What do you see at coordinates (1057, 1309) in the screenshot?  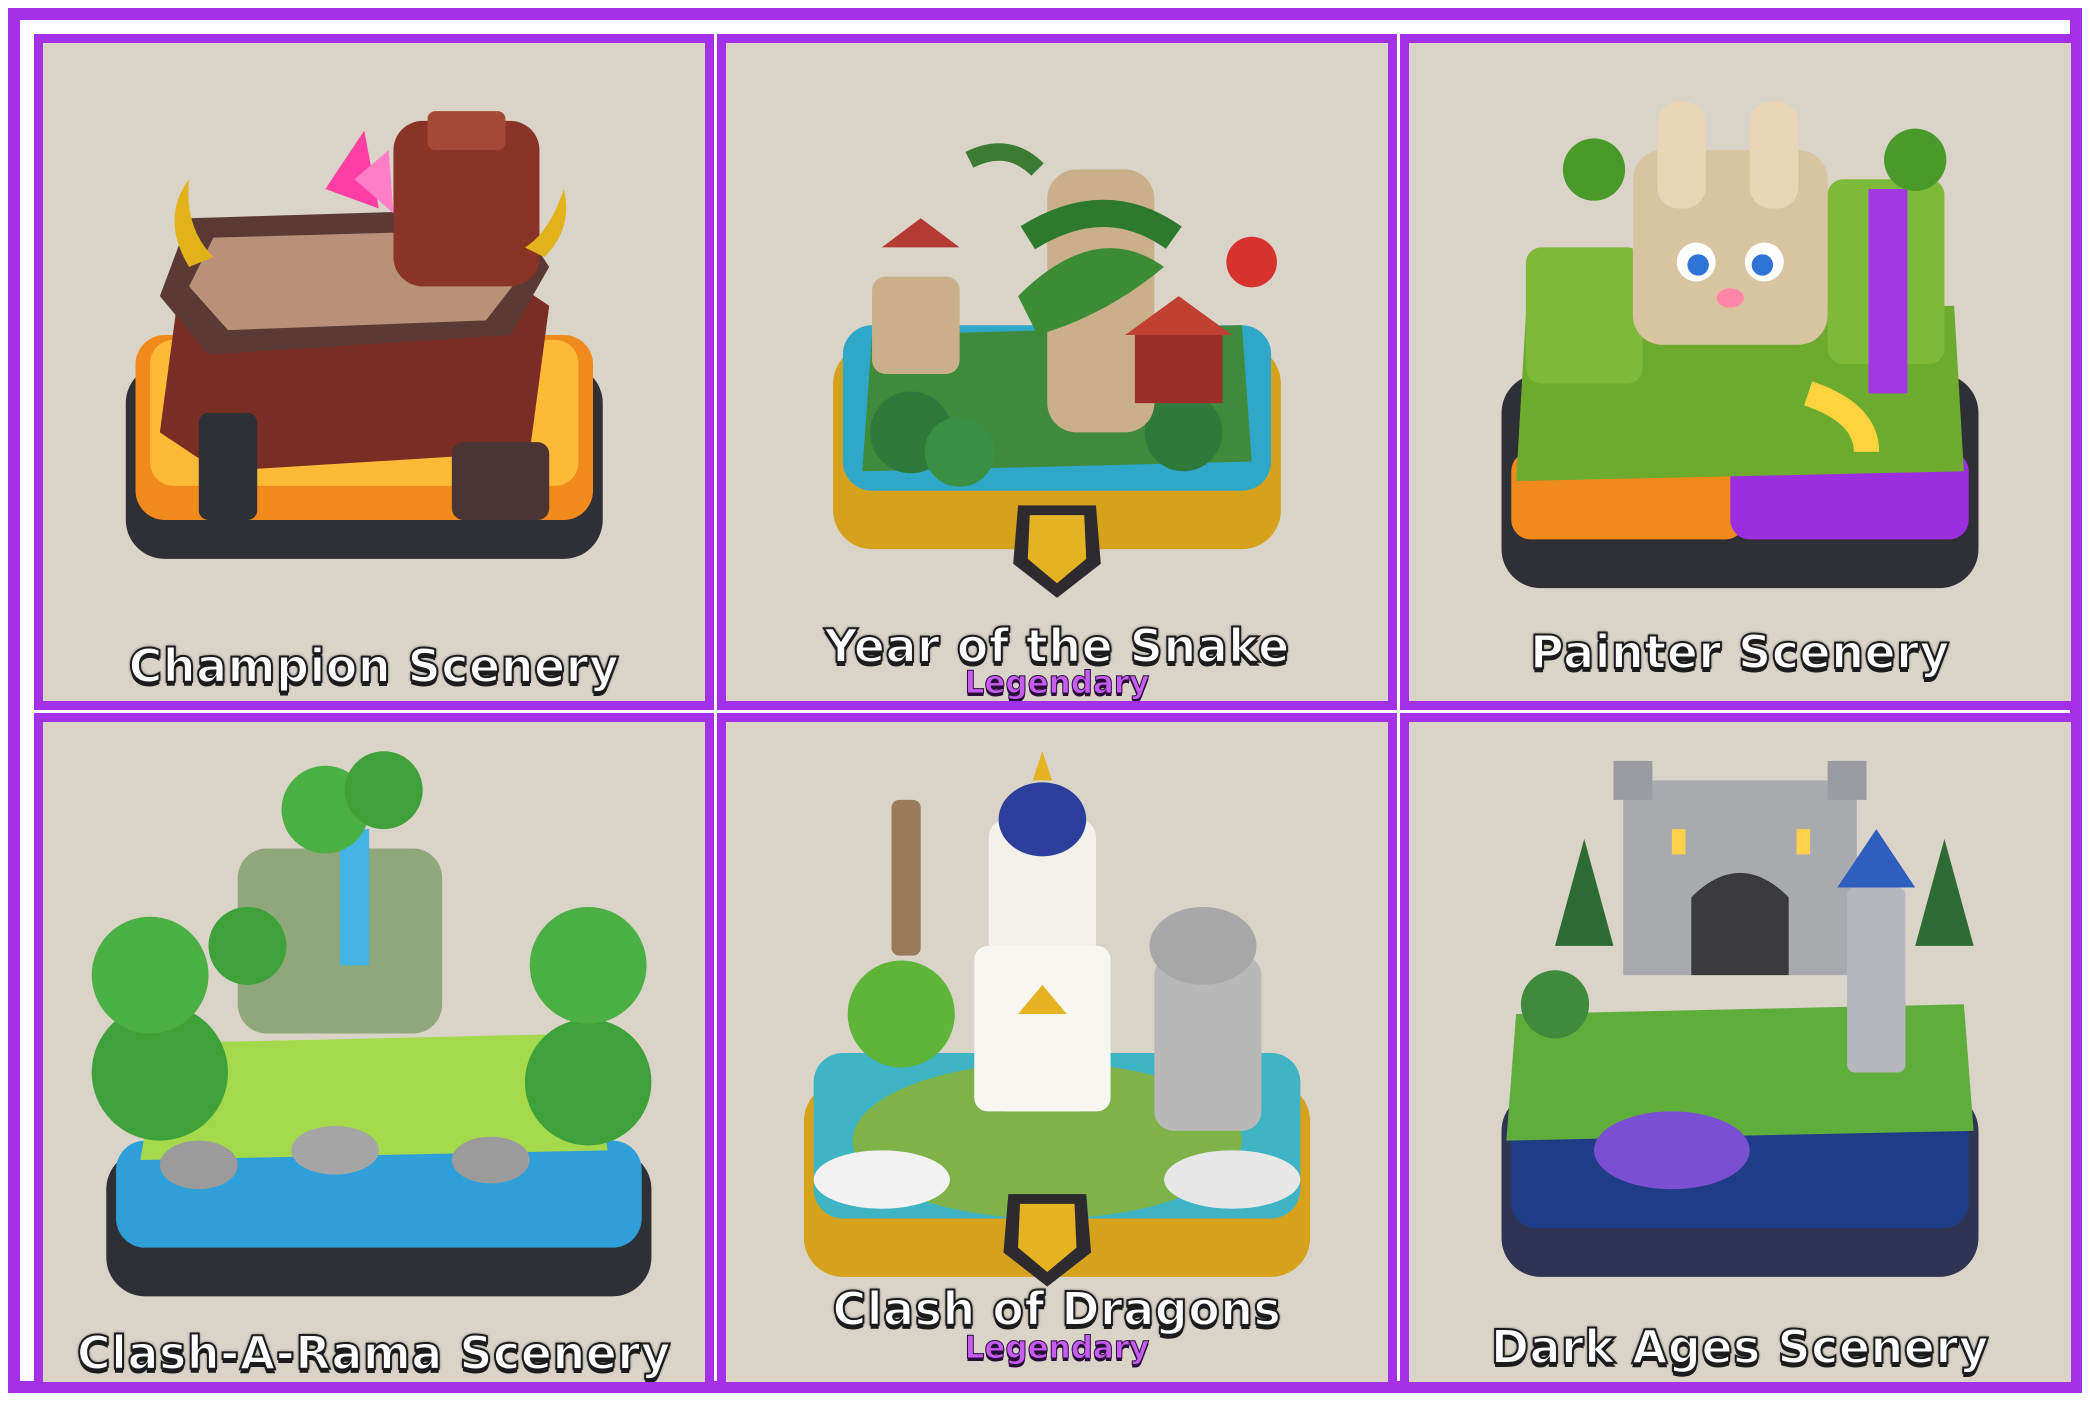 I see `scenery-name: Clash of Dragons` at bounding box center [1057, 1309].